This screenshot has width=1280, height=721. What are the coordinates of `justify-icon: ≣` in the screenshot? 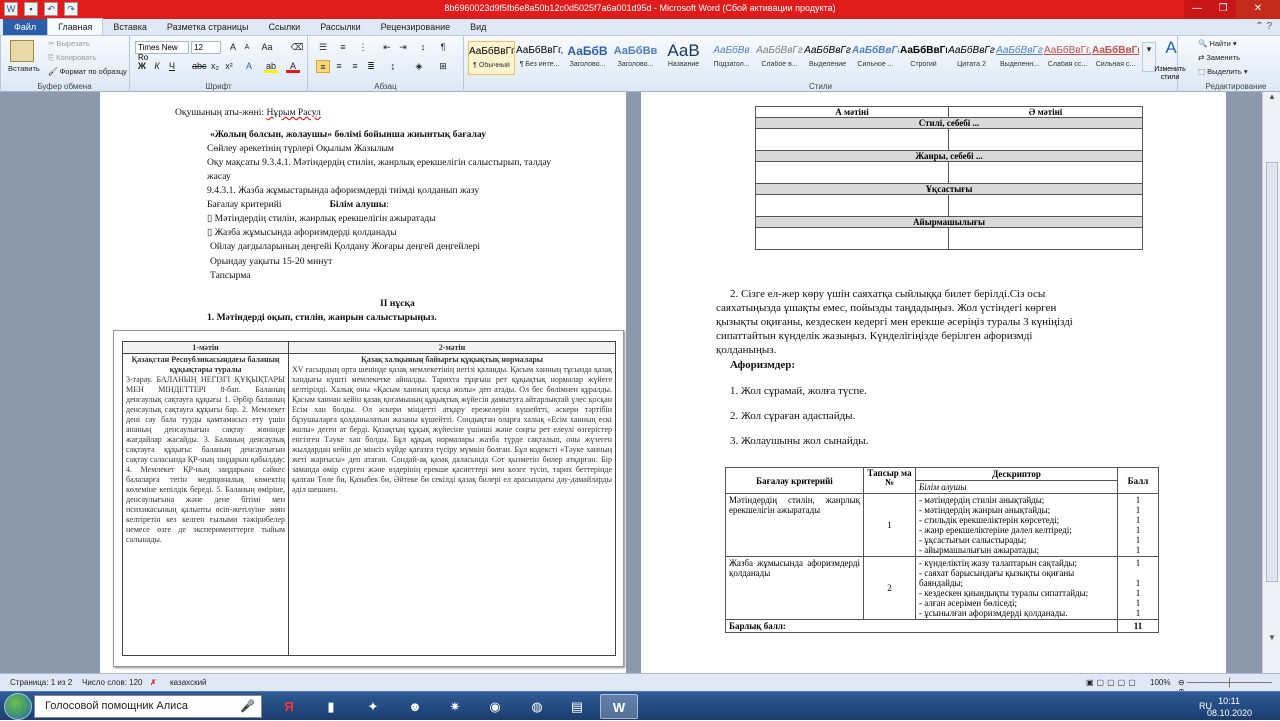 It's located at (371, 66).